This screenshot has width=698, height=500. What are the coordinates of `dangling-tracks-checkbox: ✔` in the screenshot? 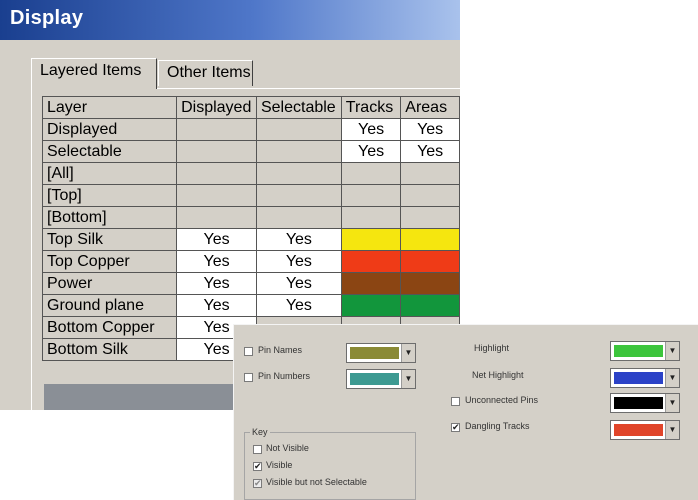 It's located at (455, 427).